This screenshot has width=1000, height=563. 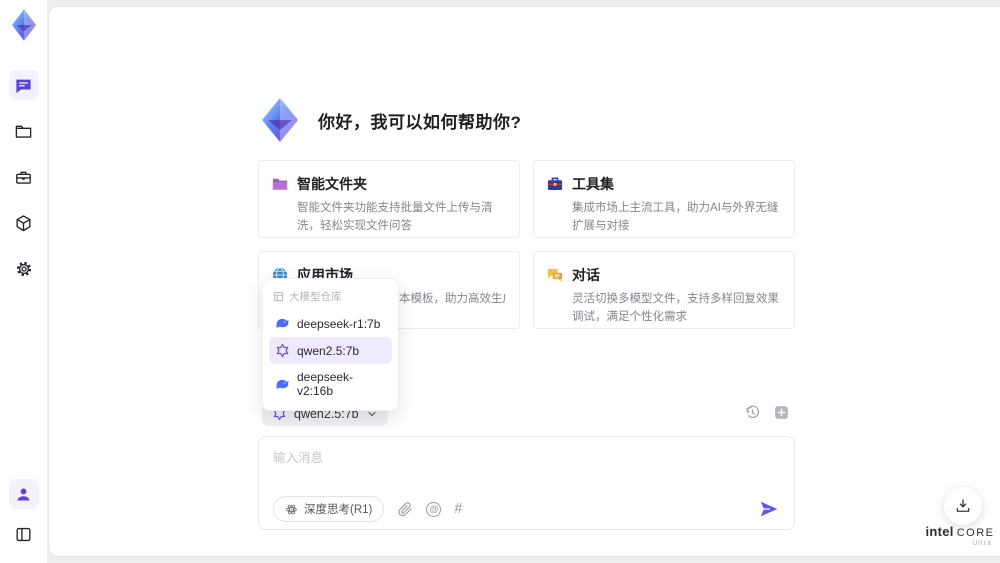 I want to click on history-icon, so click(x=752, y=412).